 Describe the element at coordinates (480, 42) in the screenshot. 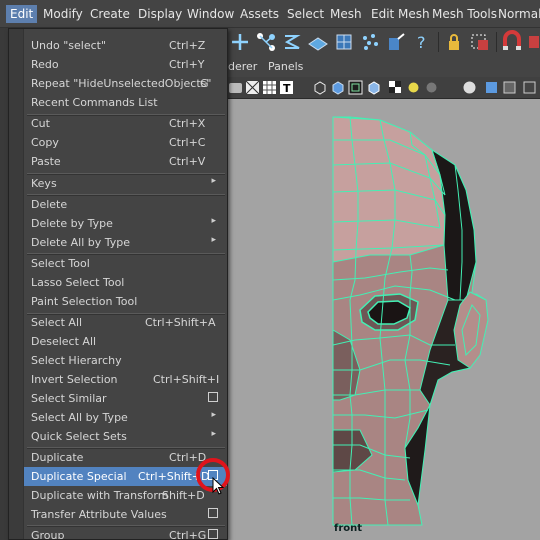

I see `select-region-icon` at that location.